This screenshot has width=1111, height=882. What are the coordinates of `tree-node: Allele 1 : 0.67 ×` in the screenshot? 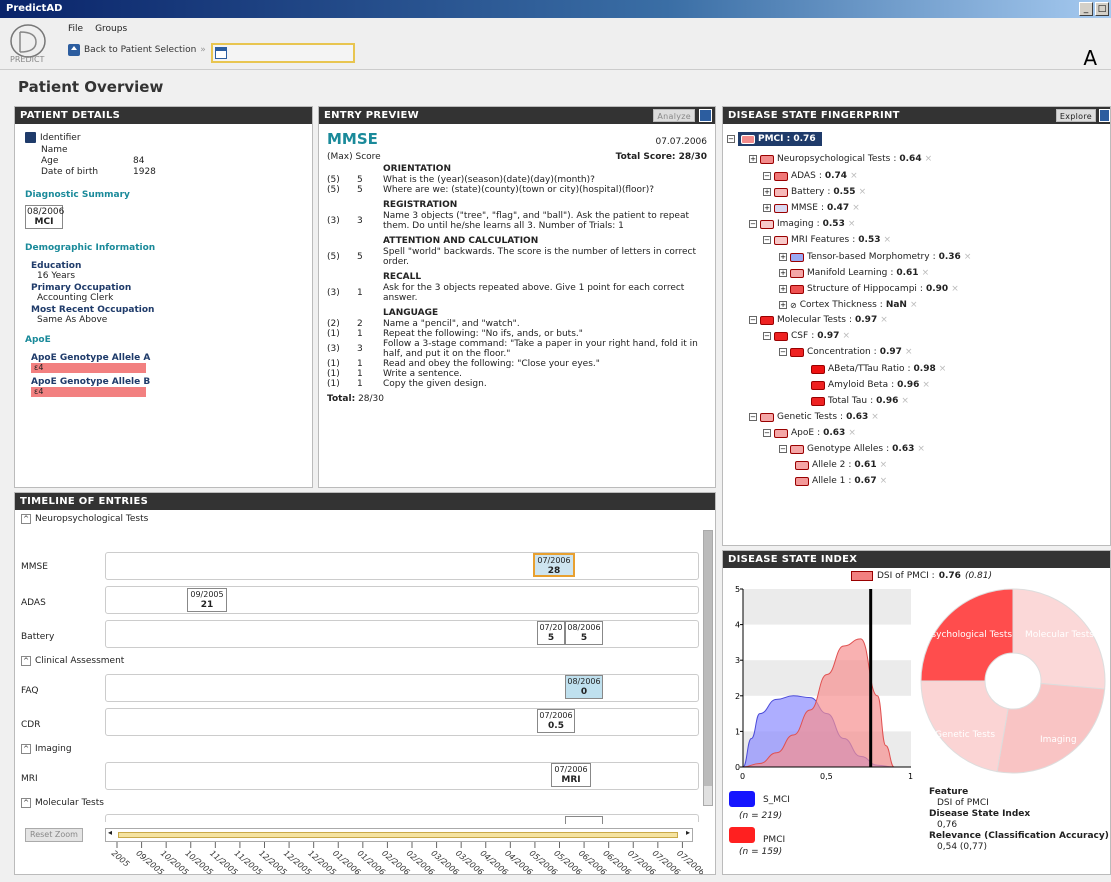 It's located at (841, 481).